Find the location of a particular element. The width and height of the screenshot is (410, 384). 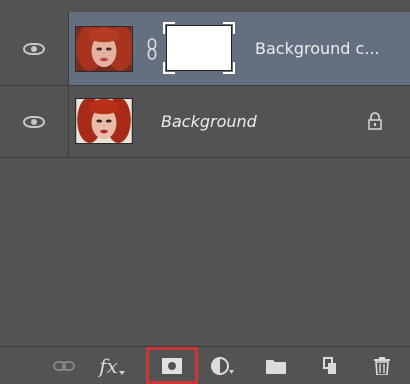

lock-icon is located at coordinates (375, 121).